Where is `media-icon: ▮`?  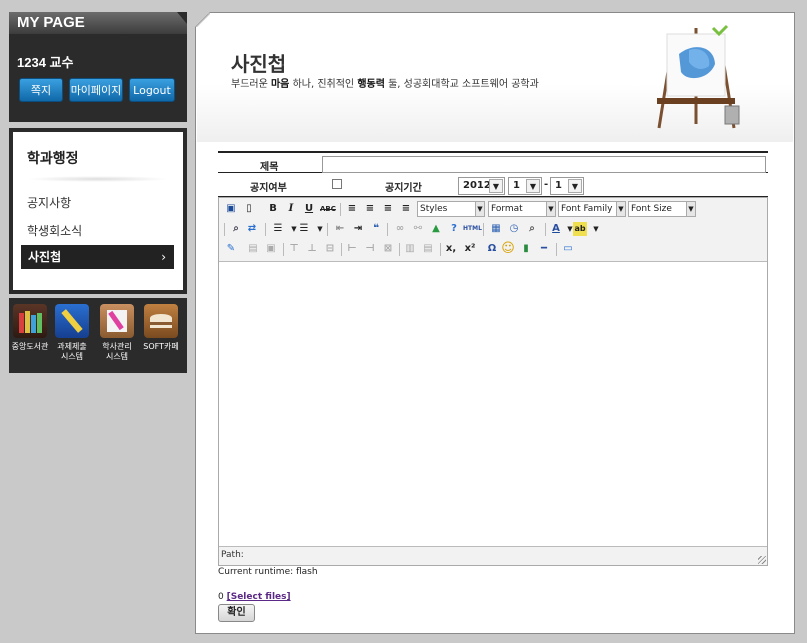
media-icon: ▮ is located at coordinates (526, 249).